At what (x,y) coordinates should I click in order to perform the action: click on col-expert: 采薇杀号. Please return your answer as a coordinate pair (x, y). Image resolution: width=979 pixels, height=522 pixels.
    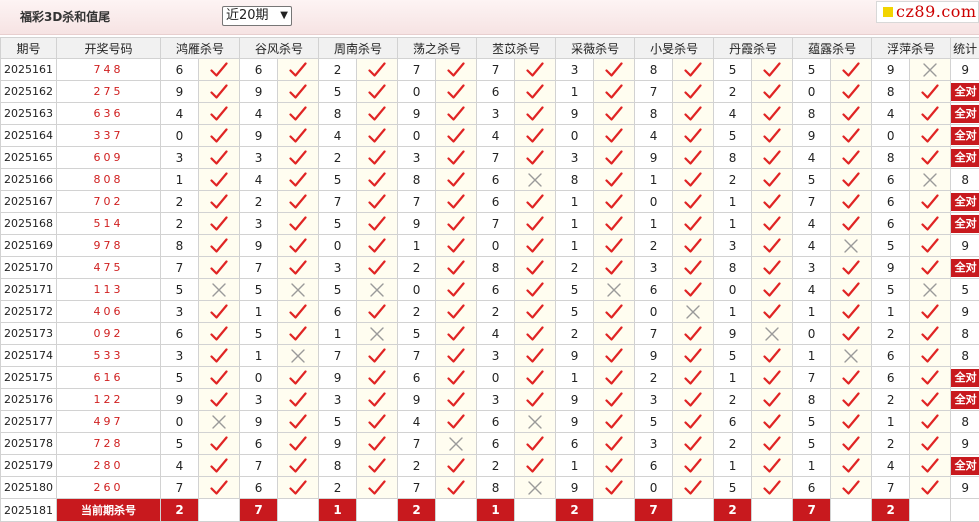
    Looking at the image, I should click on (595, 48).